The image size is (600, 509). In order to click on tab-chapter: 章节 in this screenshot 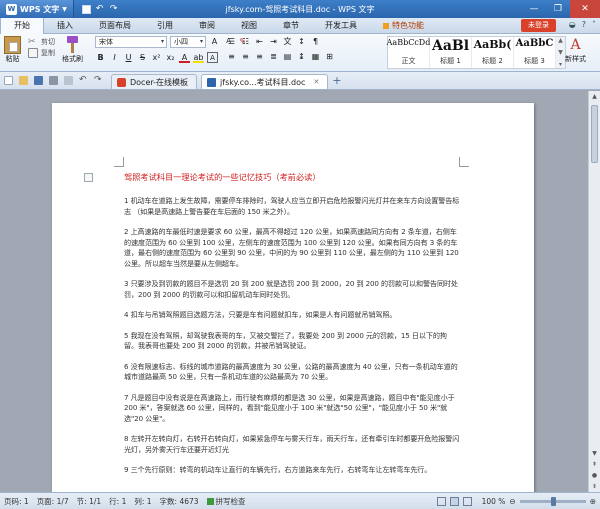, I will do `click(291, 26)`.